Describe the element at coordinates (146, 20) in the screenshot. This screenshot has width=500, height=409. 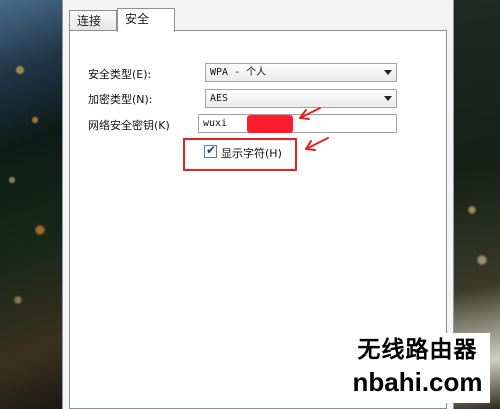
I see `tab-security: 安全` at that location.